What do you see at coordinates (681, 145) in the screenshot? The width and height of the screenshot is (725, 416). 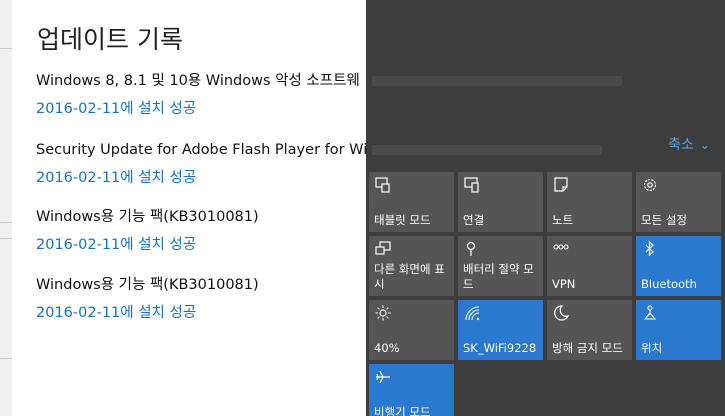 I see `collapse-label: 축소` at bounding box center [681, 145].